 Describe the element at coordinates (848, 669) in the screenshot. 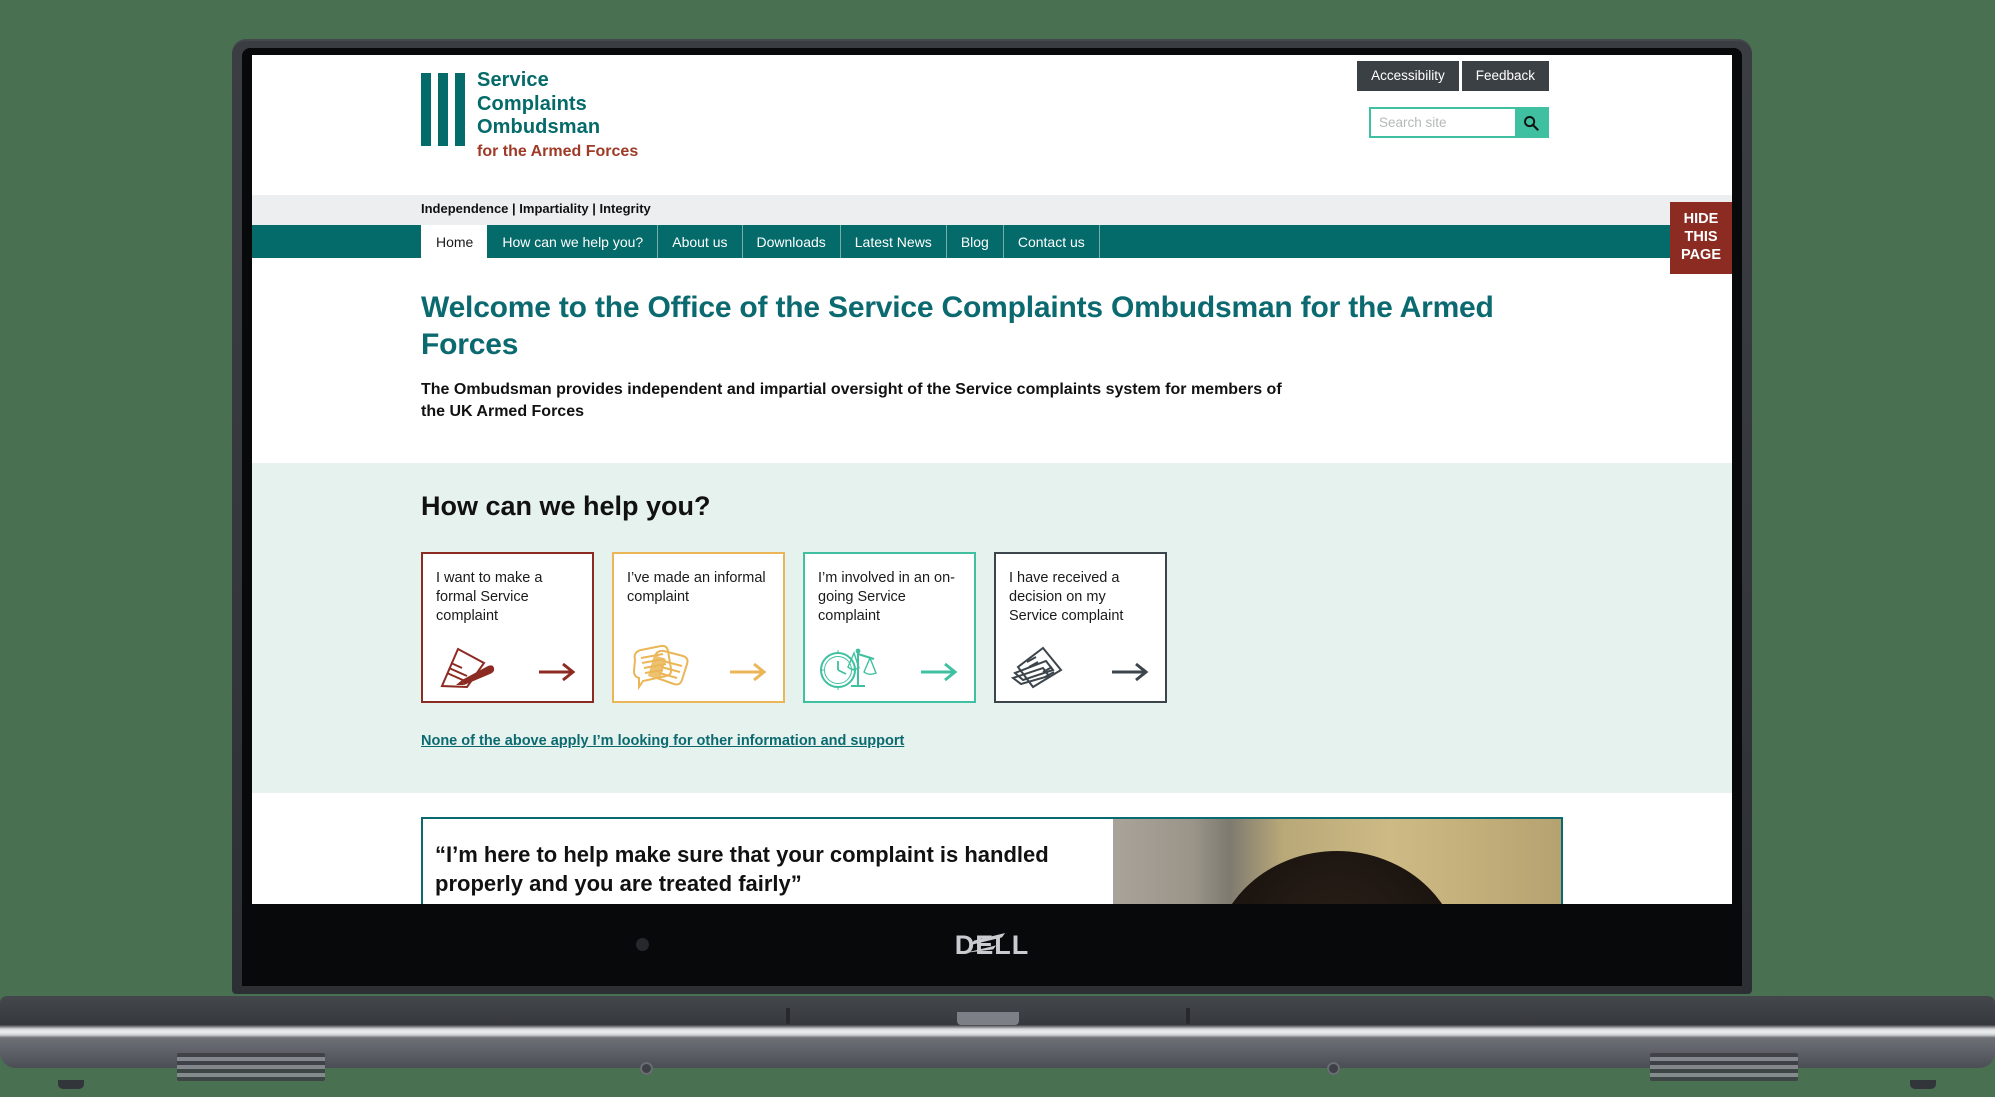

I see `clock-and-scales-icon` at that location.